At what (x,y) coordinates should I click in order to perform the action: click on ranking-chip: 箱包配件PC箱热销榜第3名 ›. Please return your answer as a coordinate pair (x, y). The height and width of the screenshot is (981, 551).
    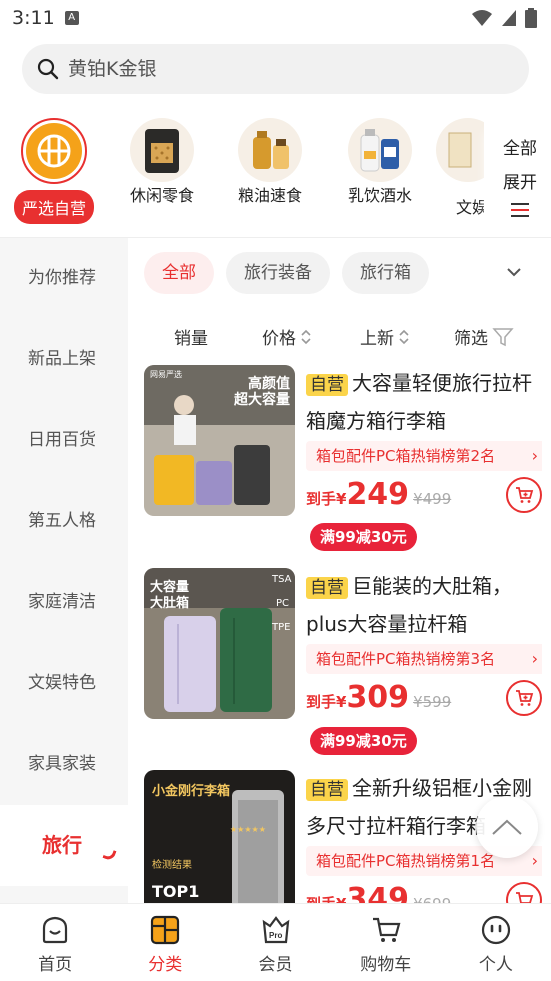
    Looking at the image, I should click on (424, 659).